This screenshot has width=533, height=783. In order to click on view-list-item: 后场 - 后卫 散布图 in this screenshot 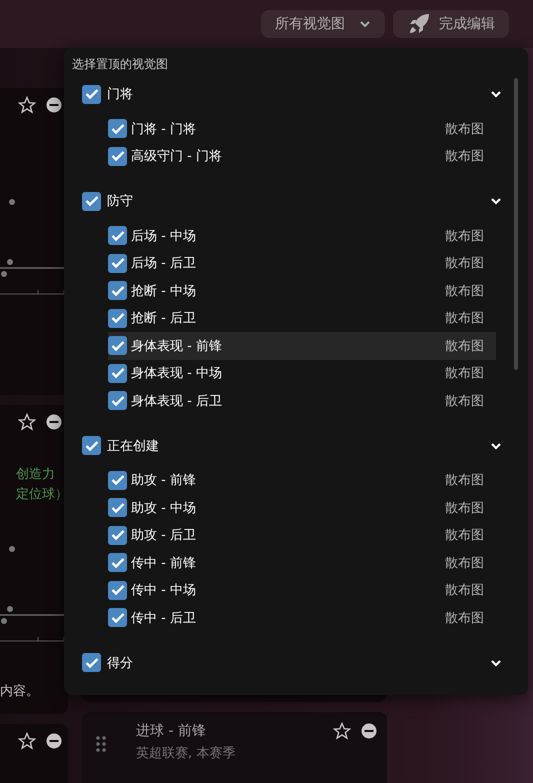, I will do `click(302, 263)`.